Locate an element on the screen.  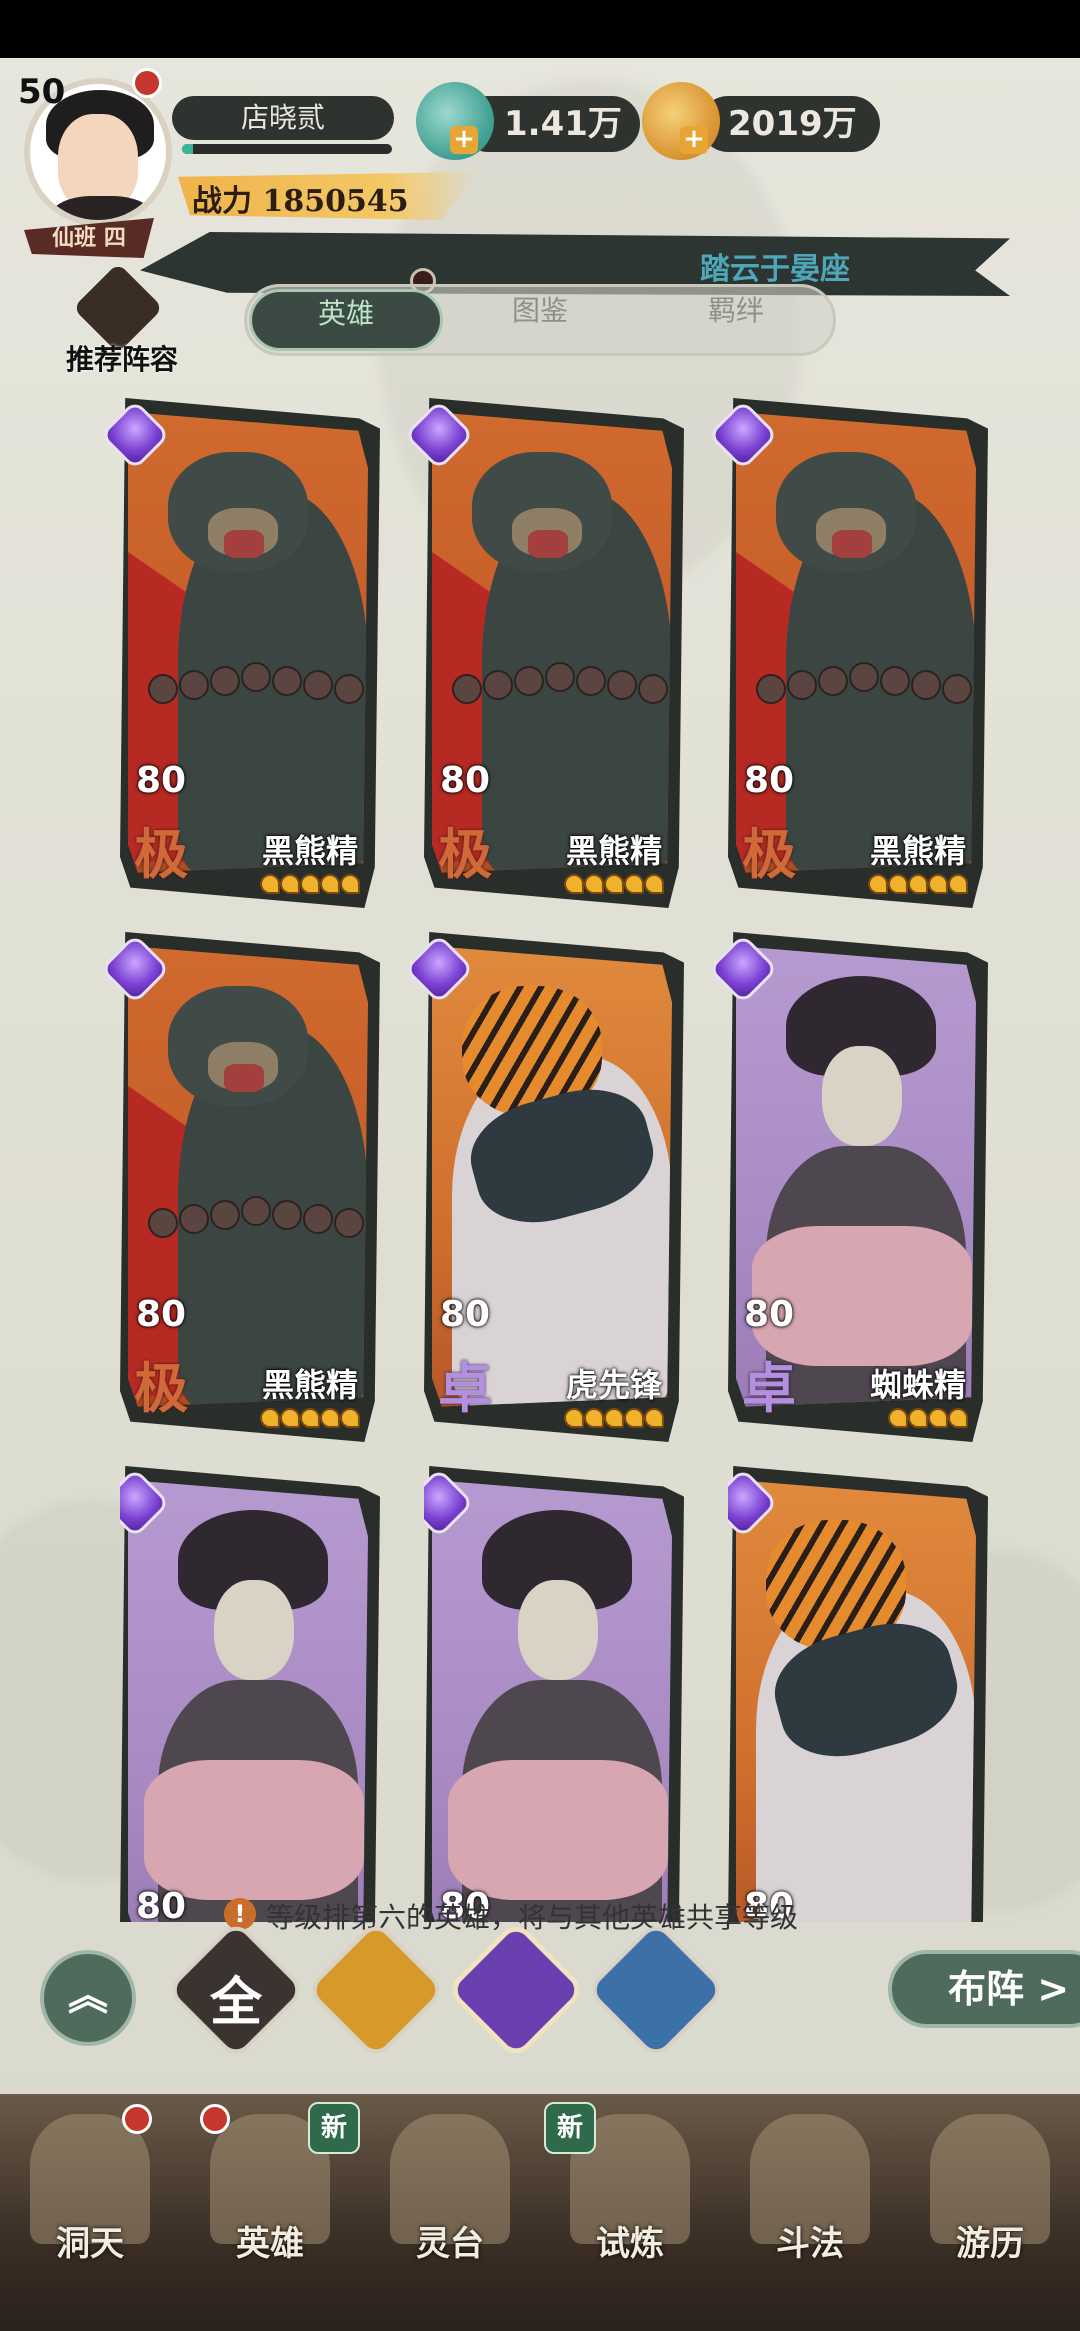
coin-value: 2019万 is located at coordinates (792, 124).